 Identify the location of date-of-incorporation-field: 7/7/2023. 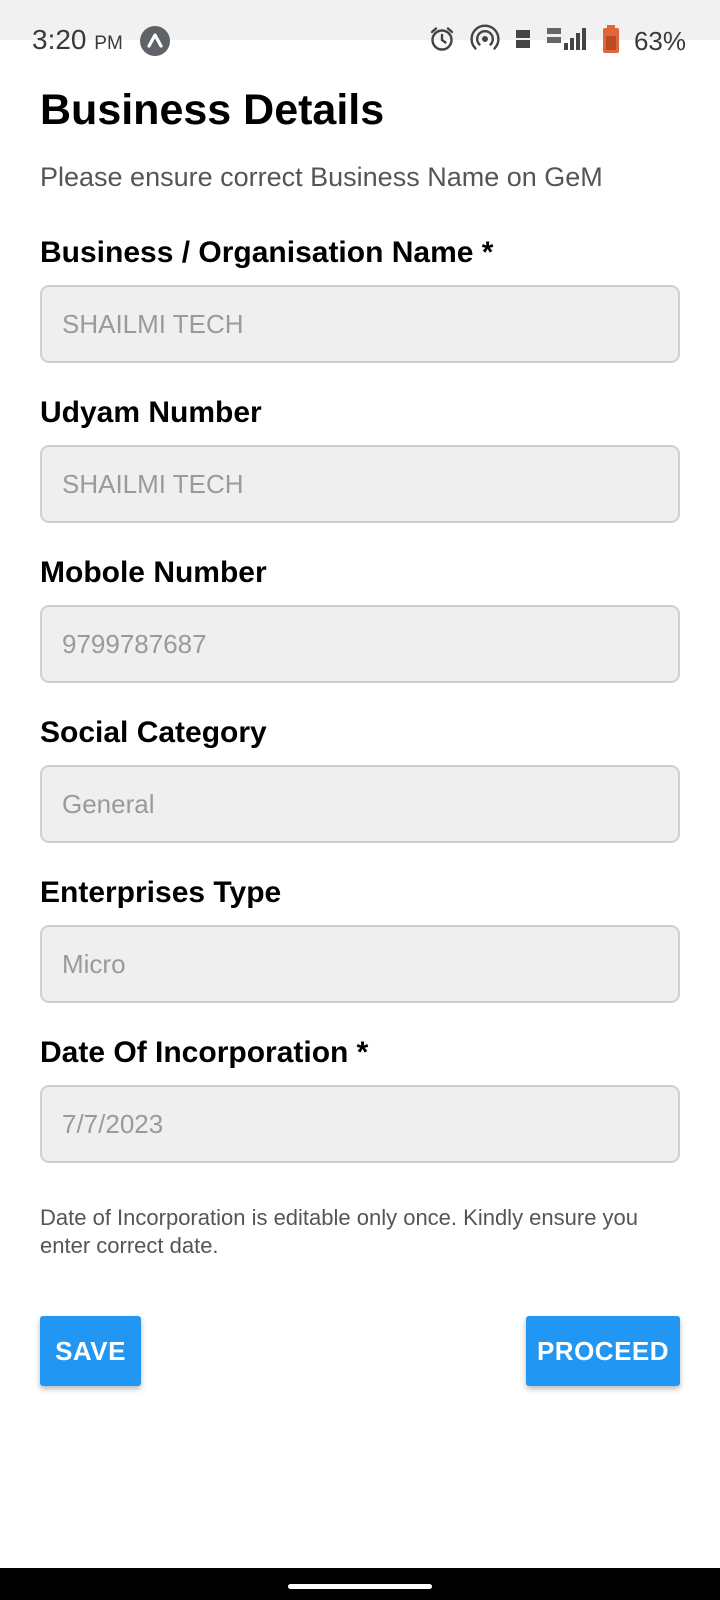
(360, 1124).